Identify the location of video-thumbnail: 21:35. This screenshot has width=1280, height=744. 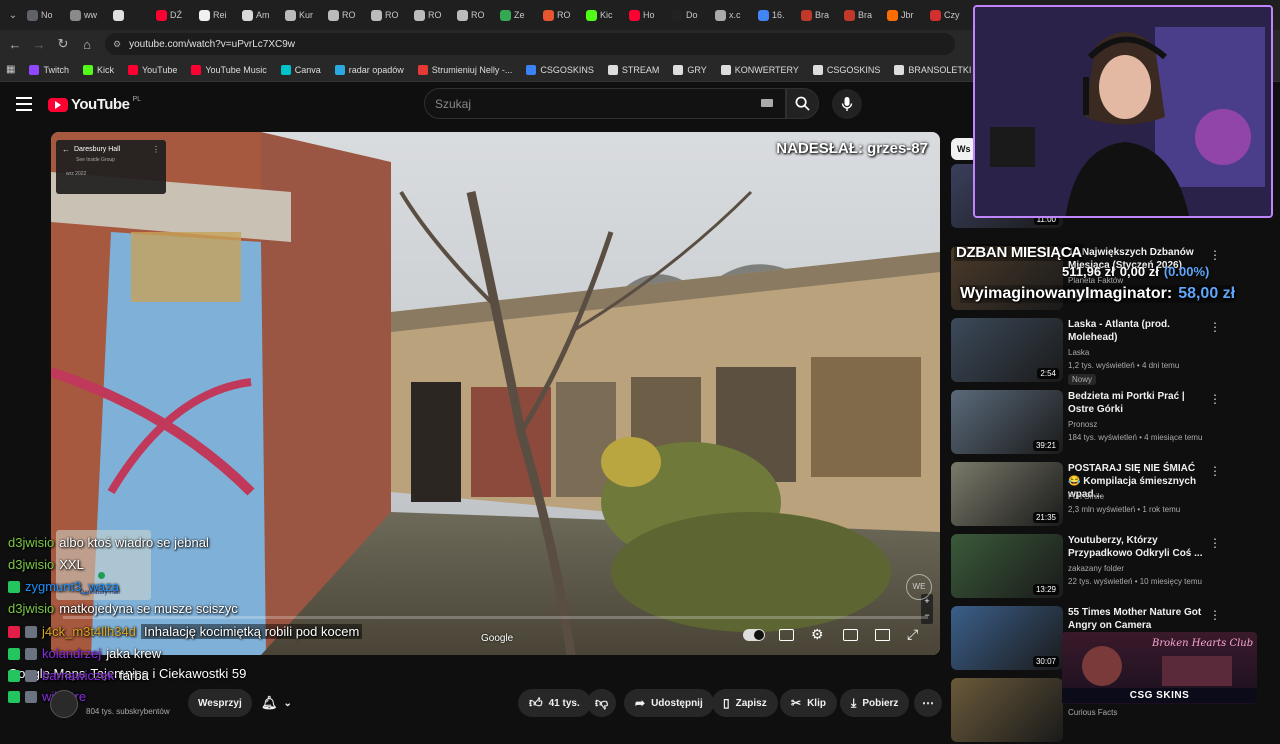
(1007, 494).